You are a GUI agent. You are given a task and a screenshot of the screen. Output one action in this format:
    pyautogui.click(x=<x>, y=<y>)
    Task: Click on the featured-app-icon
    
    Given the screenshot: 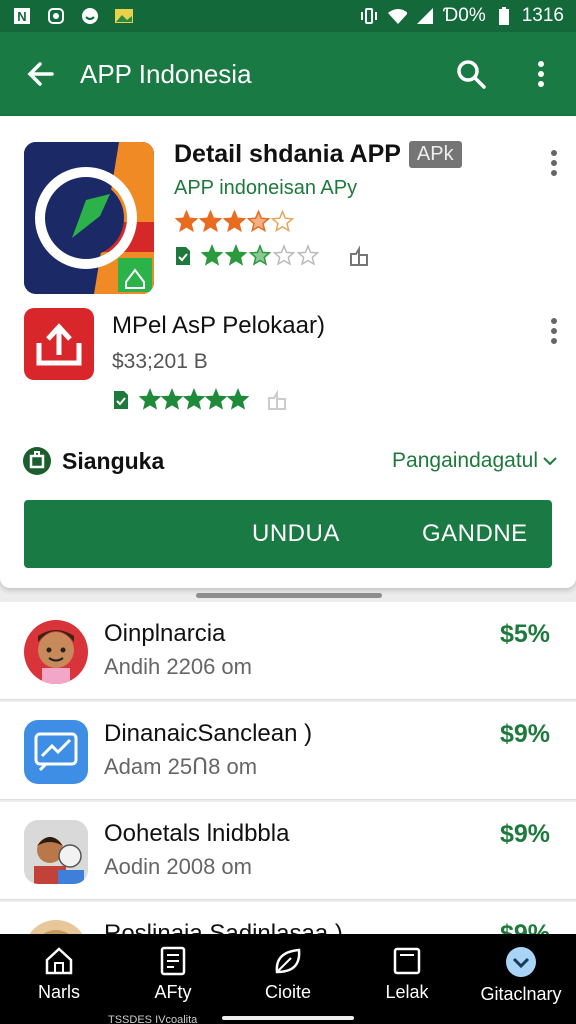 What is the action you would take?
    pyautogui.click(x=89, y=218)
    